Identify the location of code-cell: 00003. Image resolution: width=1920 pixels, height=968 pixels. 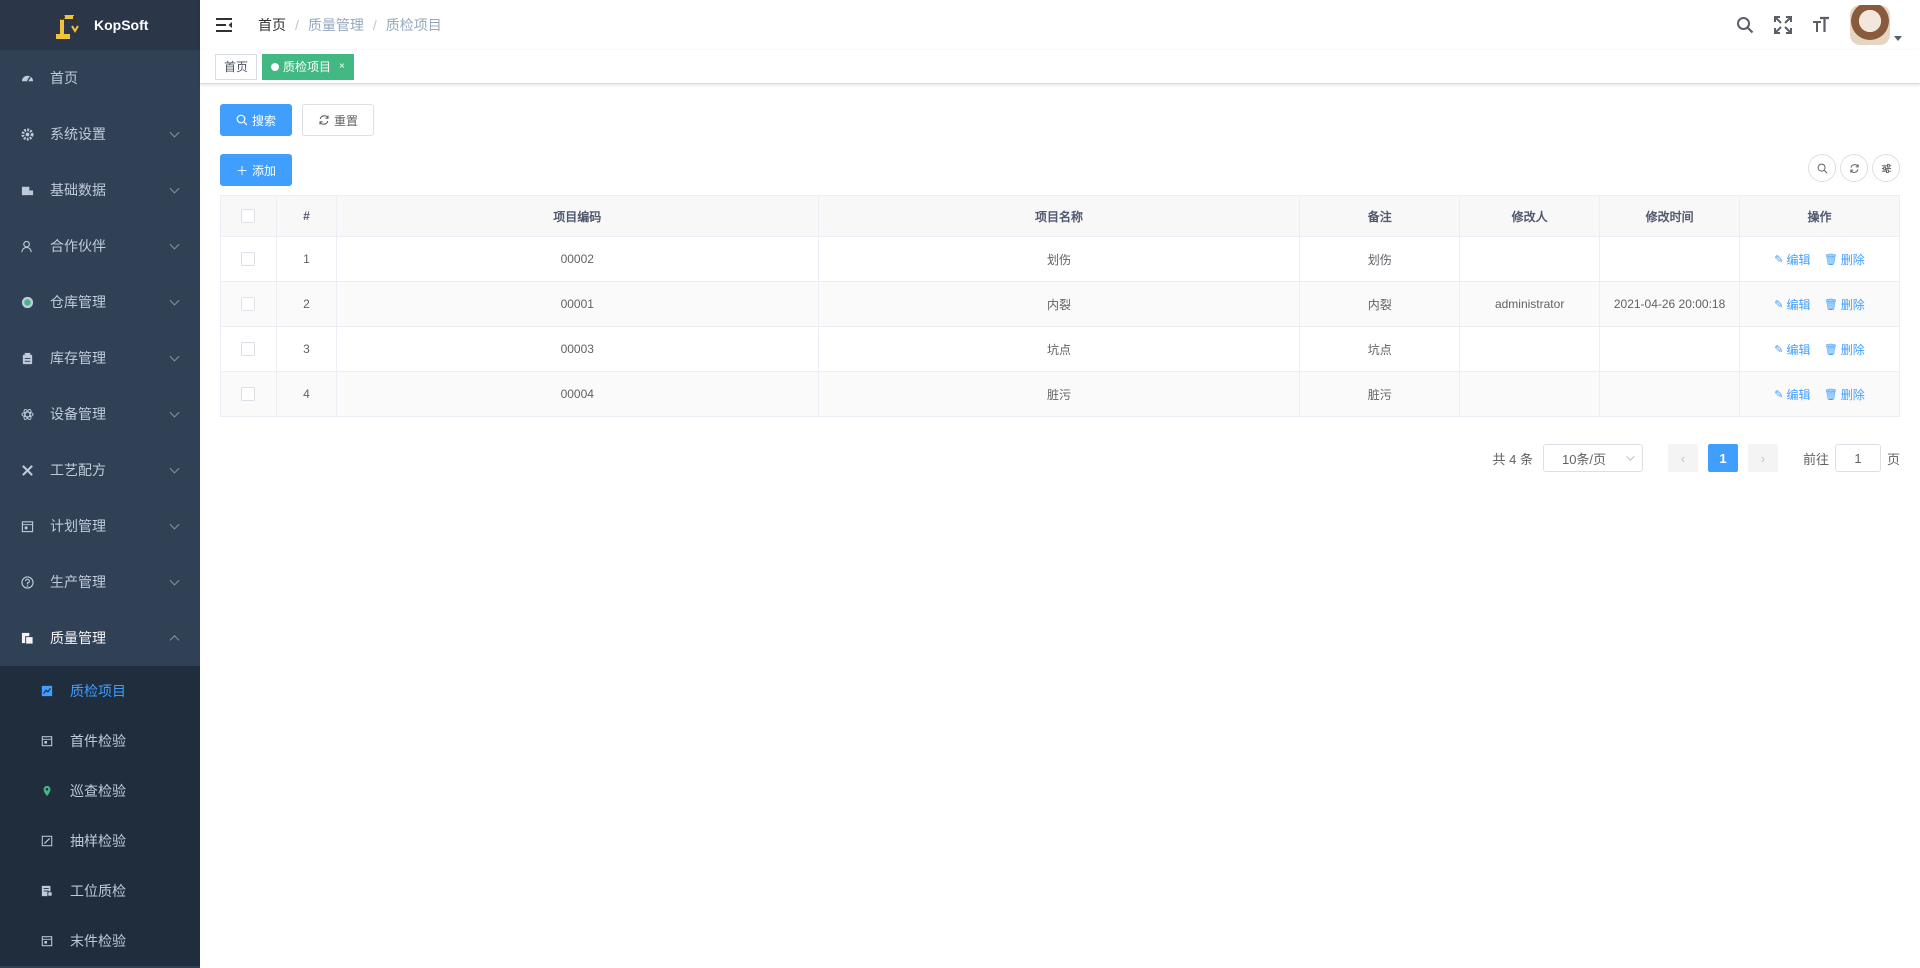
(577, 349).